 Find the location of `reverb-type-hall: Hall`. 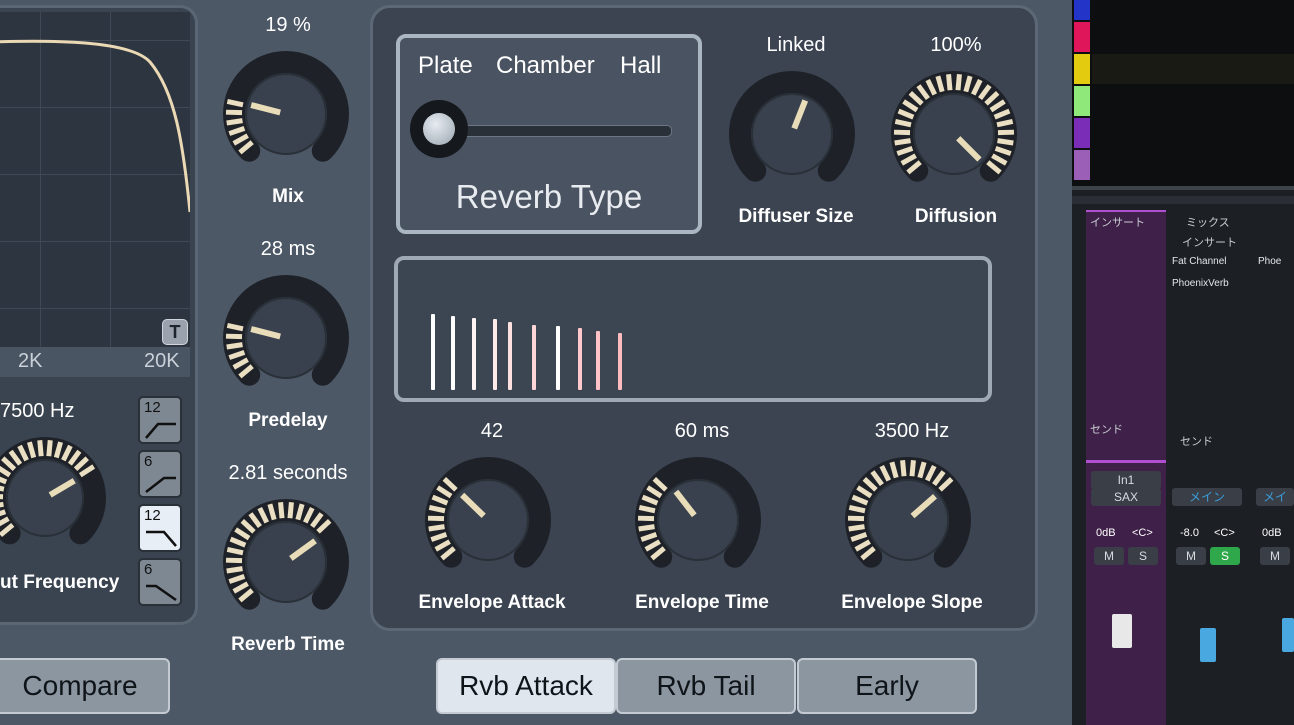

reverb-type-hall: Hall is located at coordinates (640, 66).